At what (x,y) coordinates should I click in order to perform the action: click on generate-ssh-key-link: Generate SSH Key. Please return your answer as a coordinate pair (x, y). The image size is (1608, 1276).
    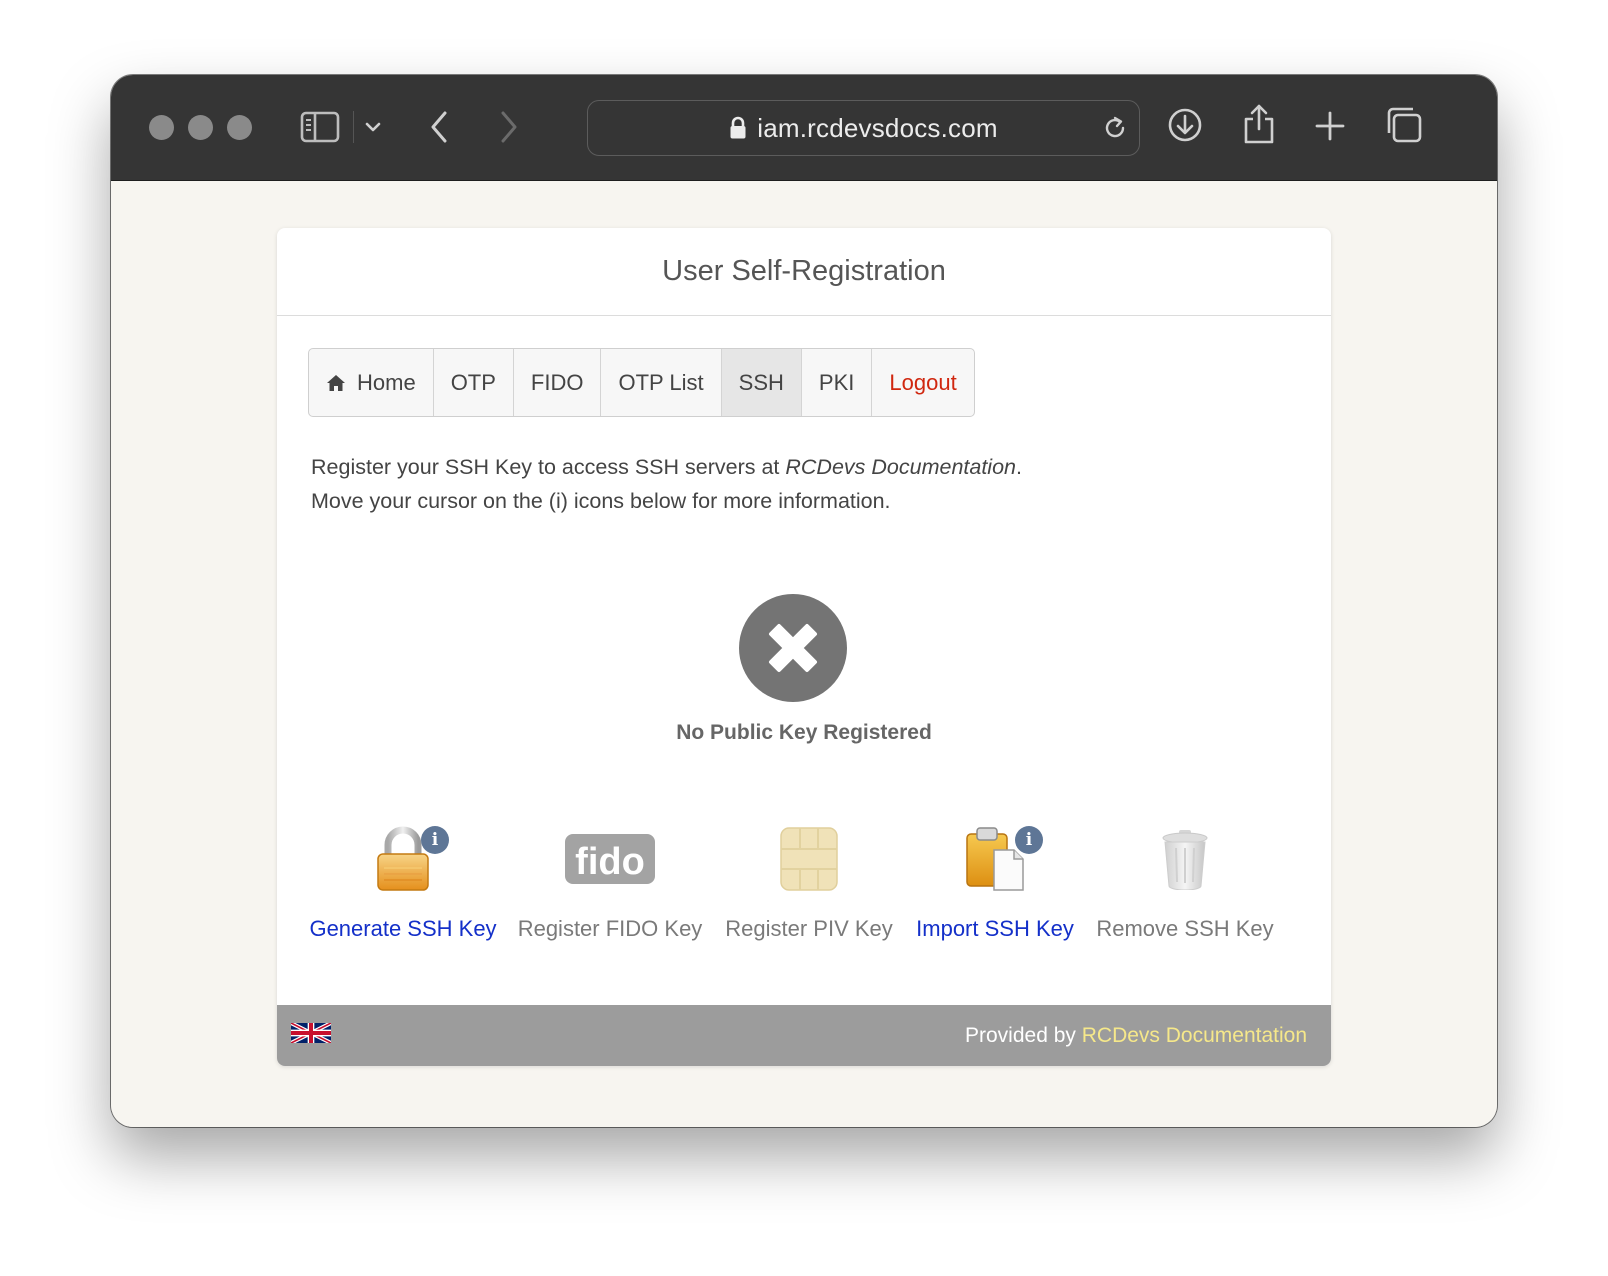
    Looking at the image, I should click on (402, 929).